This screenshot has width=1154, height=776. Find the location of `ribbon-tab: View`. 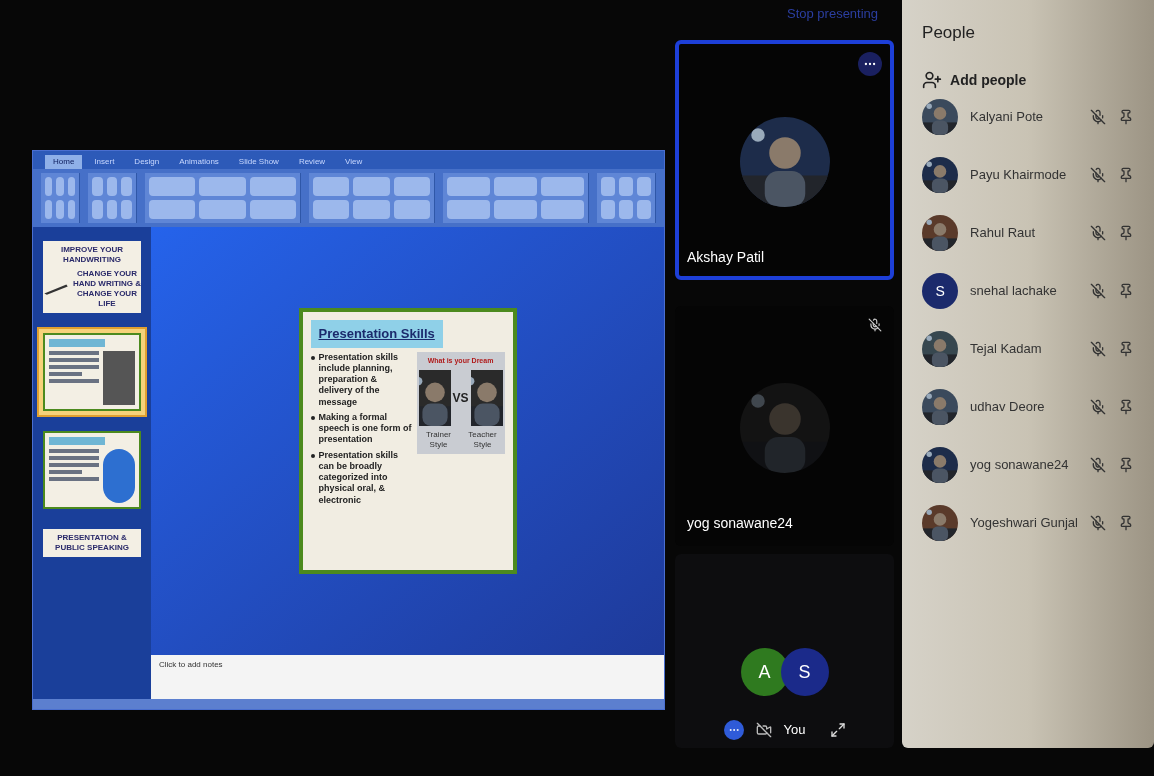

ribbon-tab: View is located at coordinates (354, 162).